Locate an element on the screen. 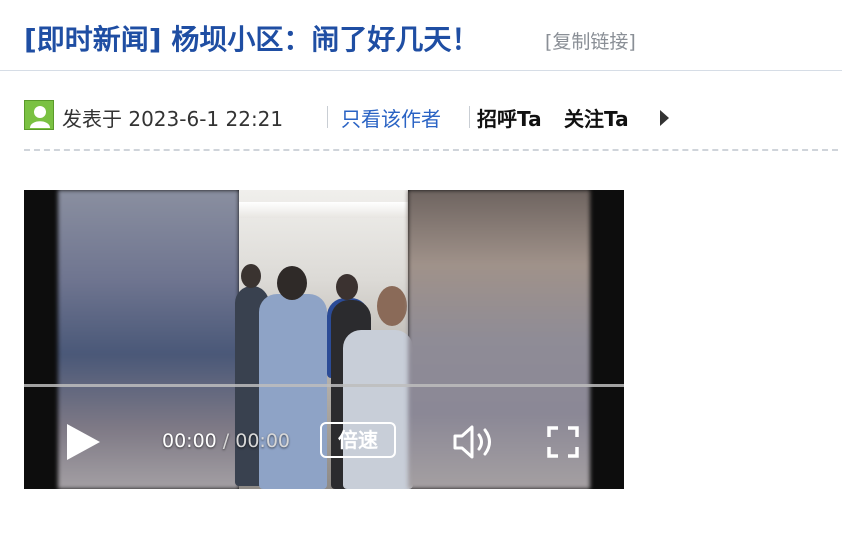 The image size is (842, 536). copy-link-button: [复制链接] is located at coordinates (590, 40).